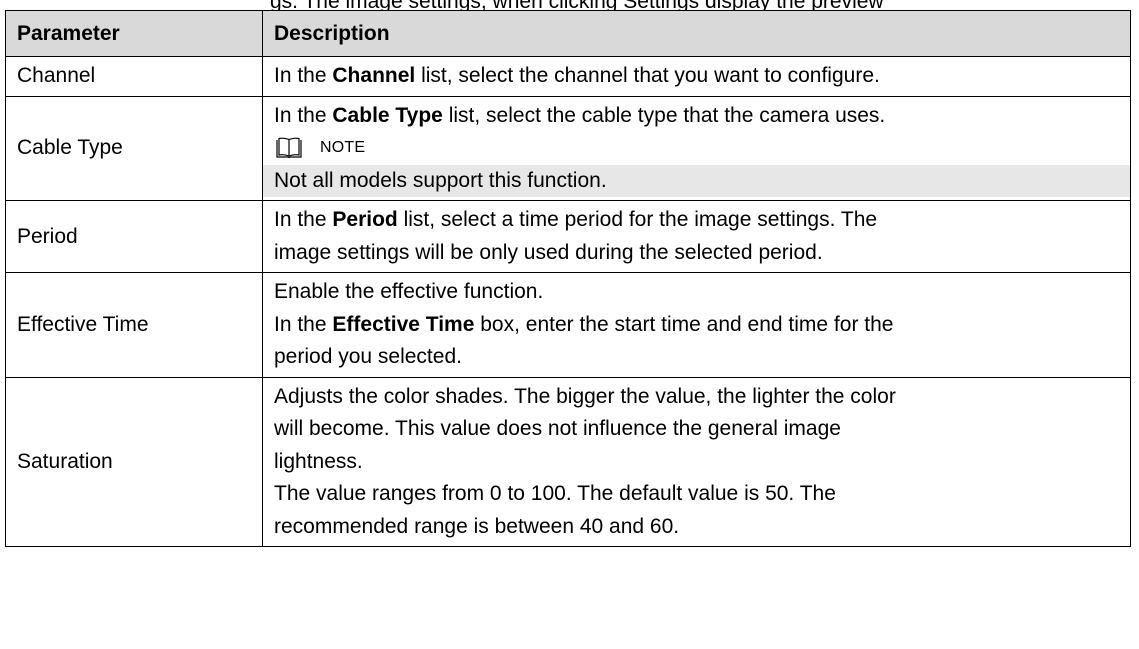  I want to click on note-heading: NOTE, so click(698, 148).